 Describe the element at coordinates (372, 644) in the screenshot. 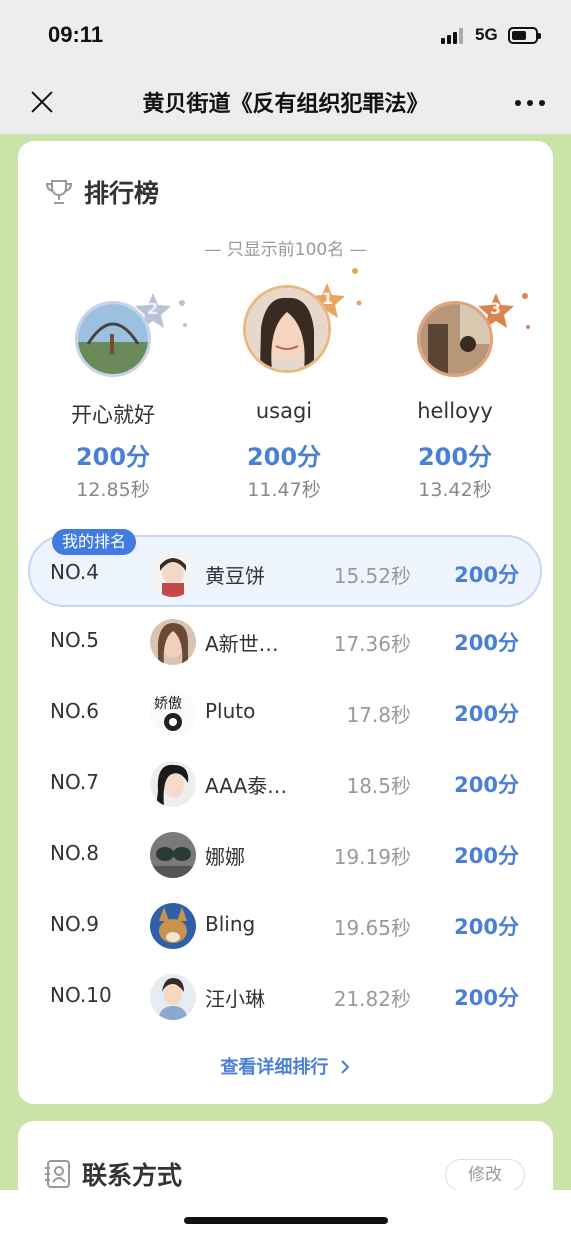

I see `user-time: 17.36秒` at that location.